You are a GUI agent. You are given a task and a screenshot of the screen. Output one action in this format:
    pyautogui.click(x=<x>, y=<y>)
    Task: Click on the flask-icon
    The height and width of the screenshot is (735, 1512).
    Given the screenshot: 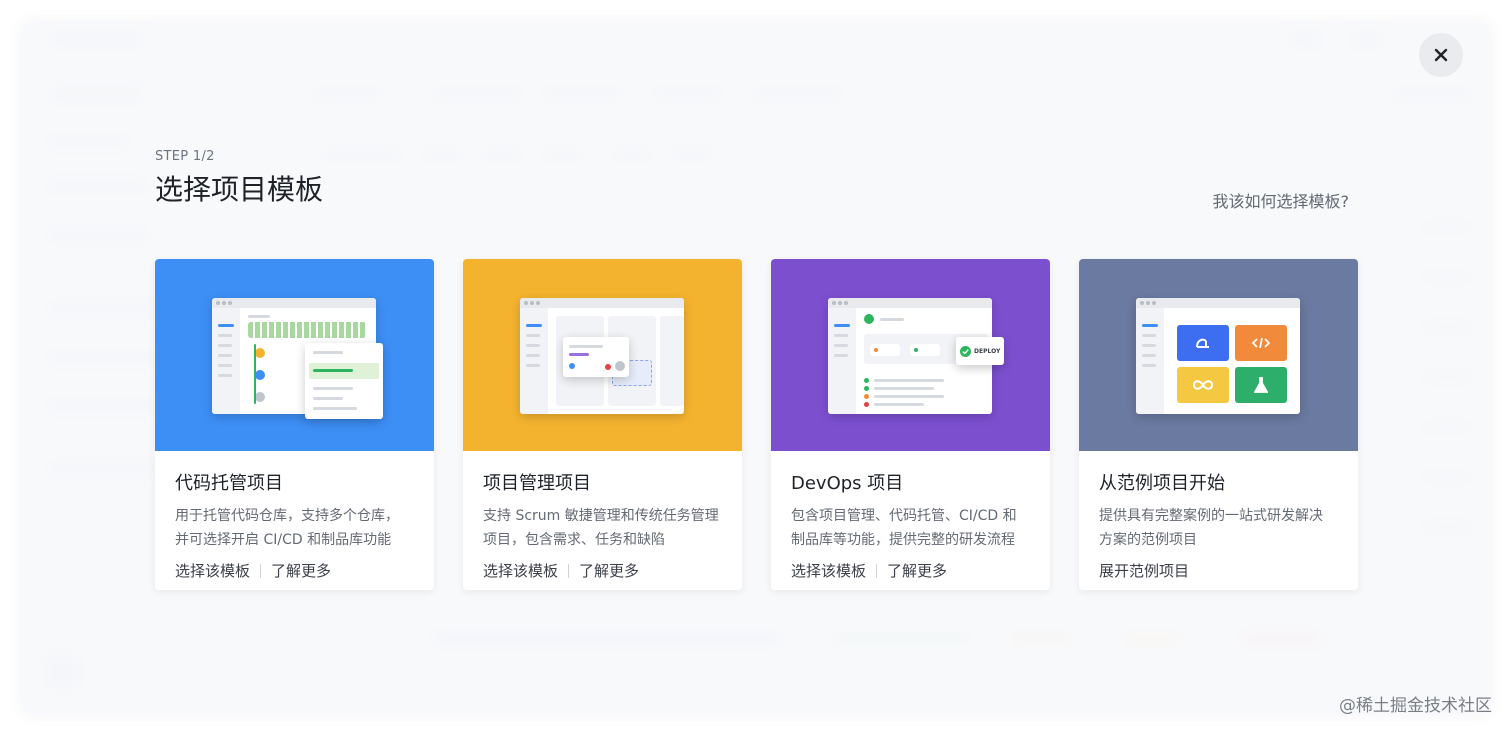 What is the action you would take?
    pyautogui.click(x=1261, y=385)
    